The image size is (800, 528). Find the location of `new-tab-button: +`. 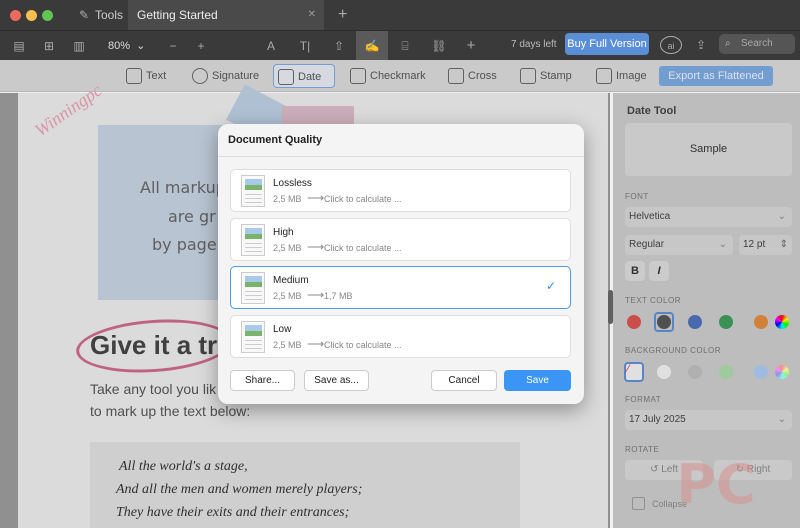

new-tab-button: + is located at coordinates (342, 15).